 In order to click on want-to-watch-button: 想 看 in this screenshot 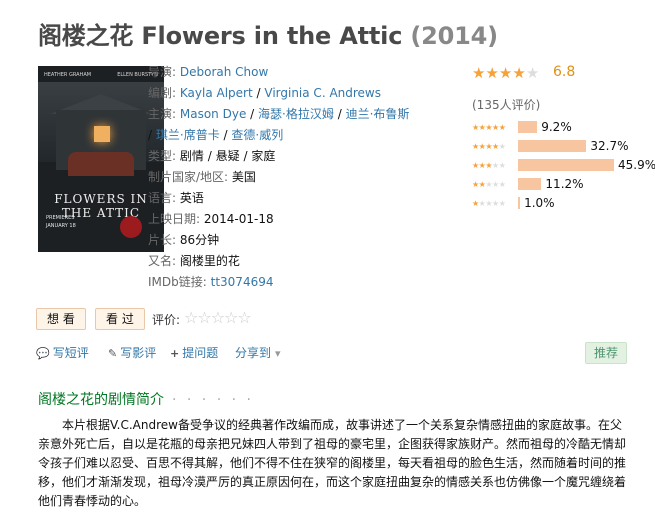, I will do `click(61, 319)`.